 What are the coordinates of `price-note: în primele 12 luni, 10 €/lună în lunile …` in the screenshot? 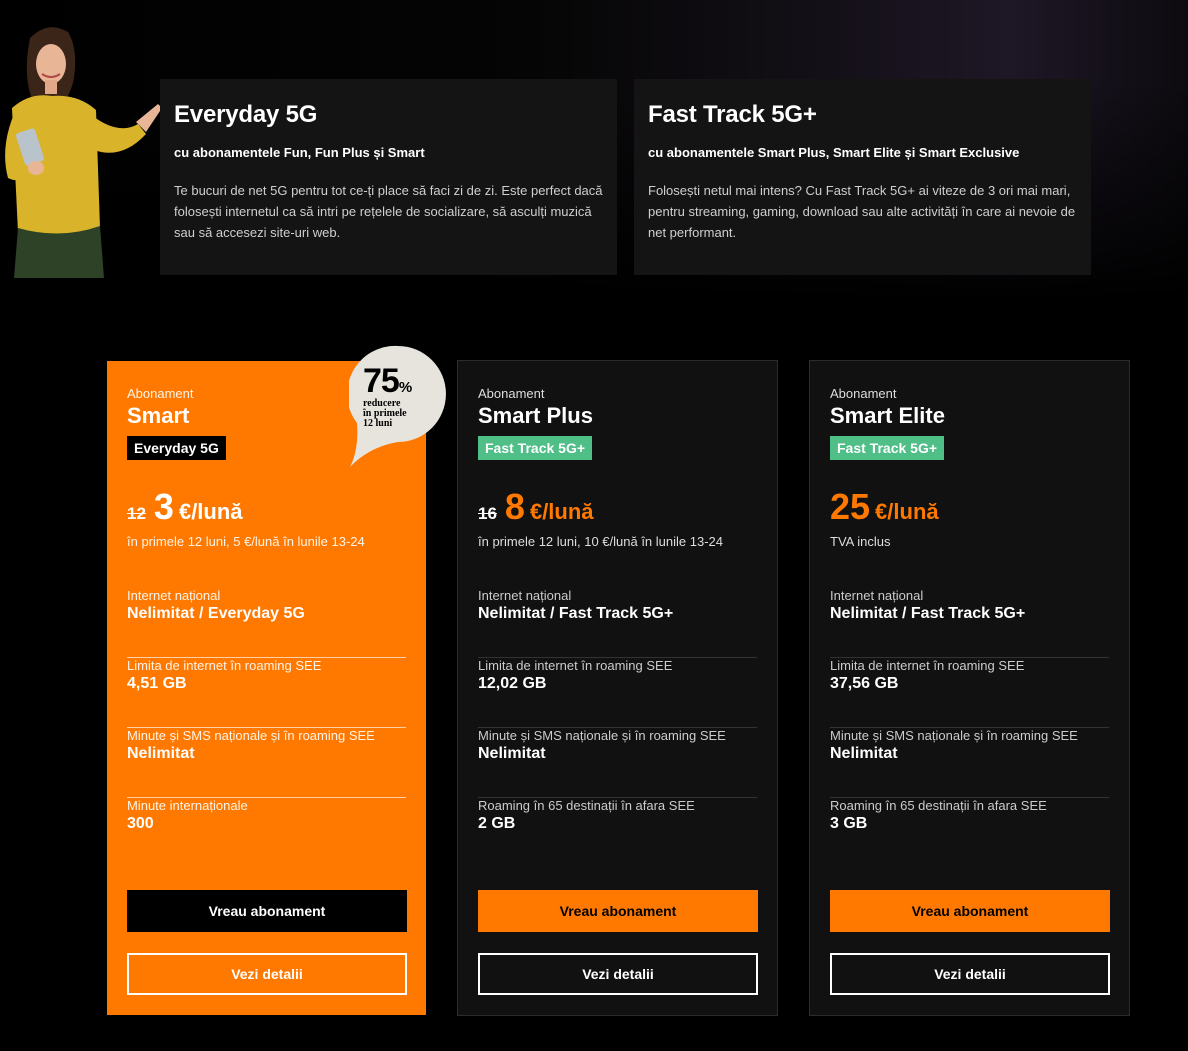 It's located at (600, 541).